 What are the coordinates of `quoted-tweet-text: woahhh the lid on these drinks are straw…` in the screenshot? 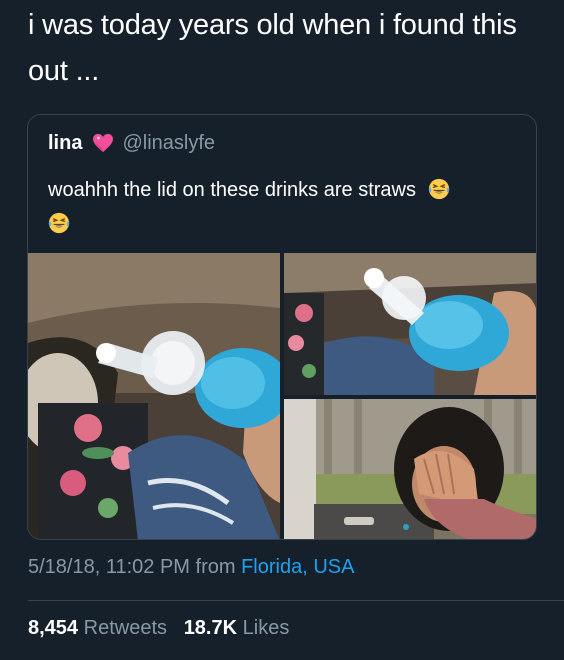 It's located at (283, 207).